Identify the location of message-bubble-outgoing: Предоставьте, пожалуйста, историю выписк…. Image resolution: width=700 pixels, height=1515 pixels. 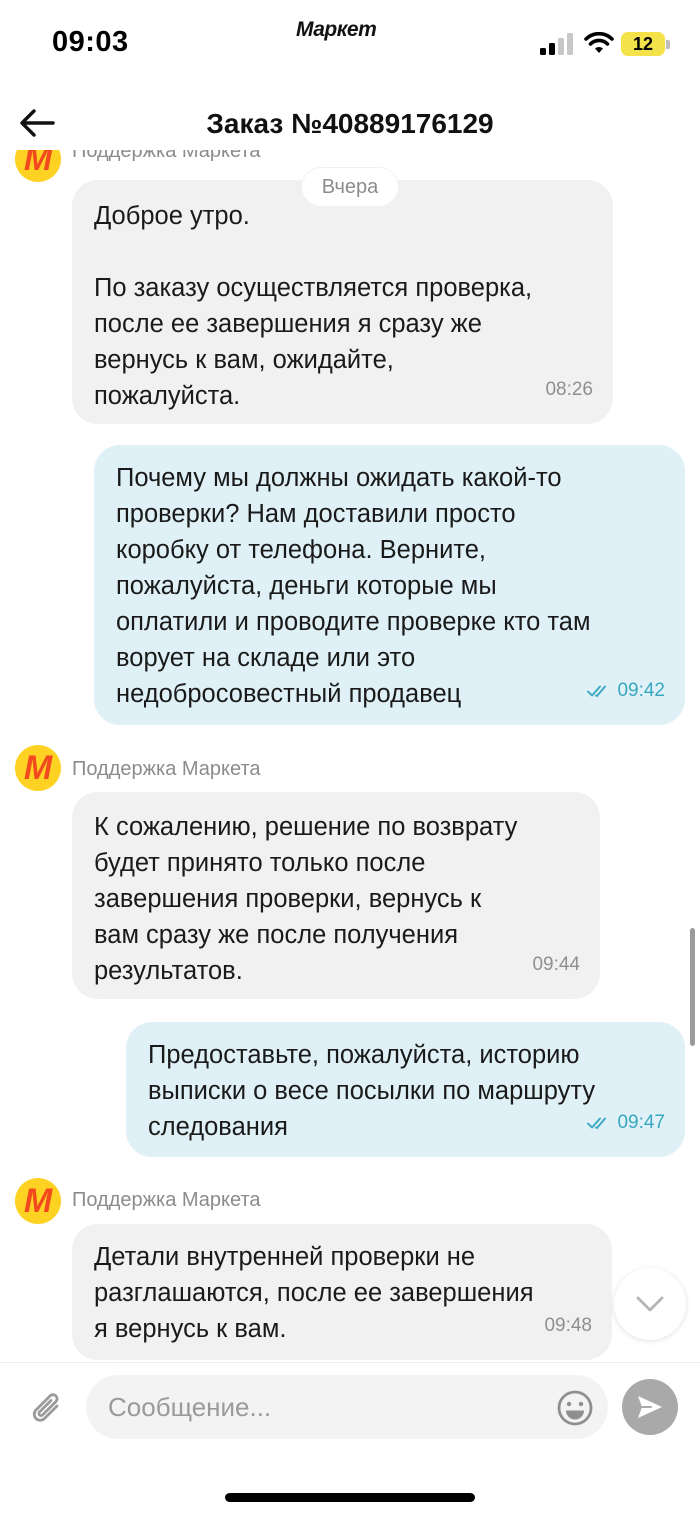
(405, 1089).